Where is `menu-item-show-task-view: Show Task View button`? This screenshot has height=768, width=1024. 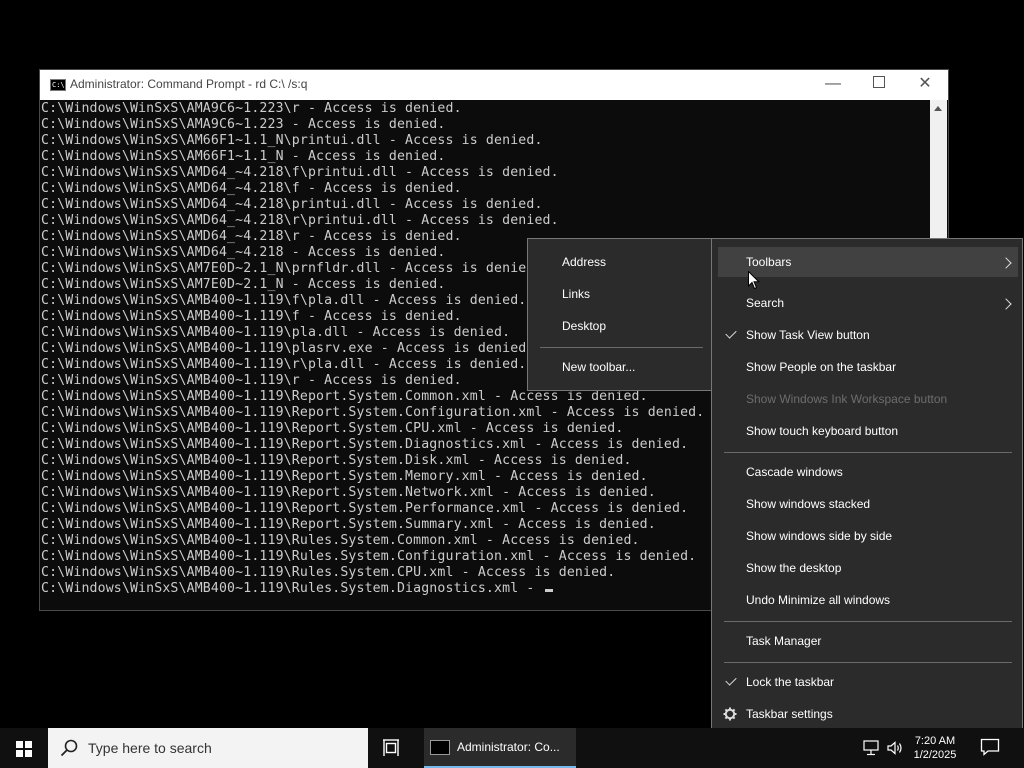
menu-item-show-task-view: Show Task View button is located at coordinates (808, 335).